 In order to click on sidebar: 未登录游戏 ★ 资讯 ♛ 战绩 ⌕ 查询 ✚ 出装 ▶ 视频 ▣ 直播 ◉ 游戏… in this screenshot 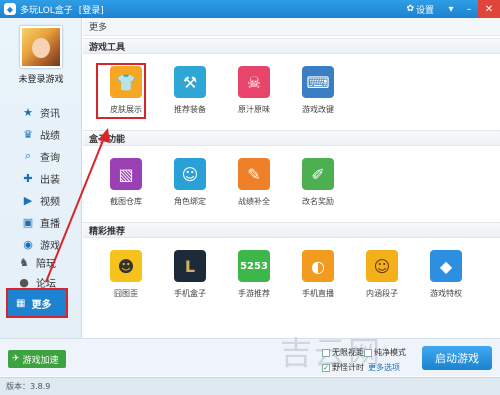, I will do `click(41, 197)`.